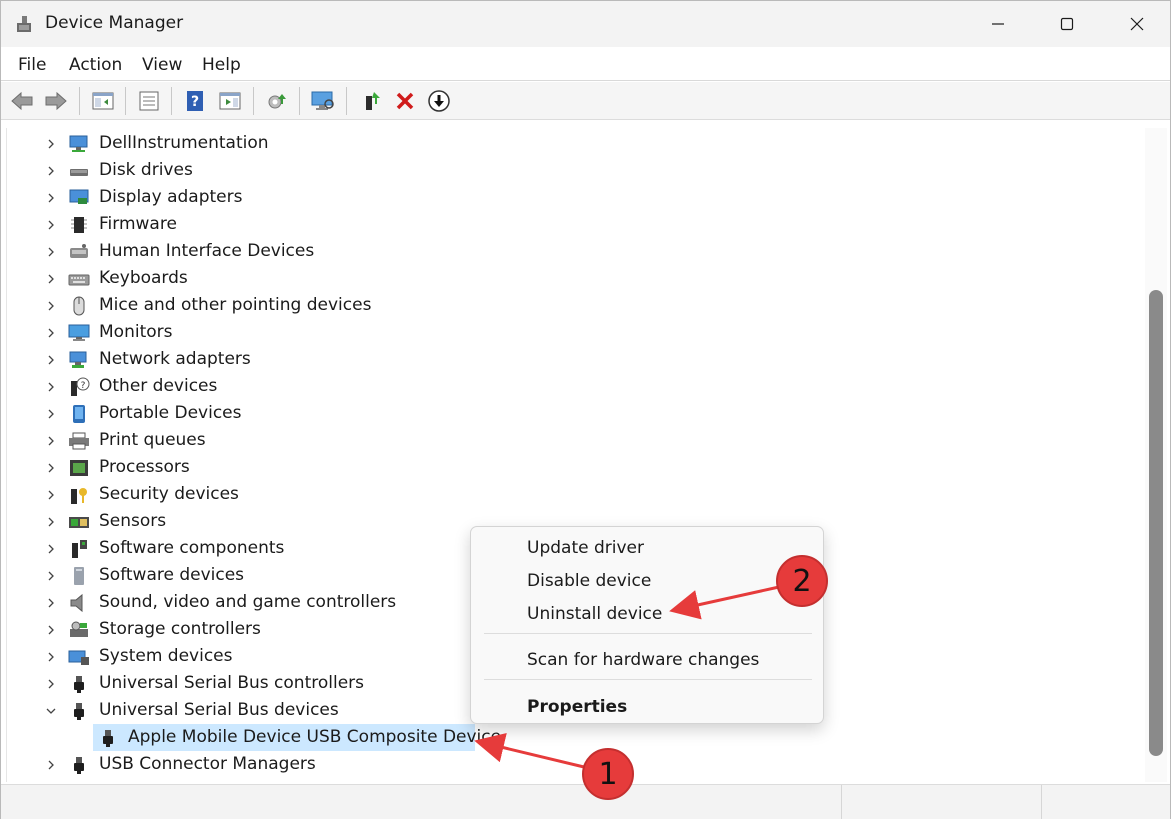 The height and width of the screenshot is (819, 1171). Describe the element at coordinates (207, 764) in the screenshot. I see `tree-item-label: USB Connector Managers` at that location.